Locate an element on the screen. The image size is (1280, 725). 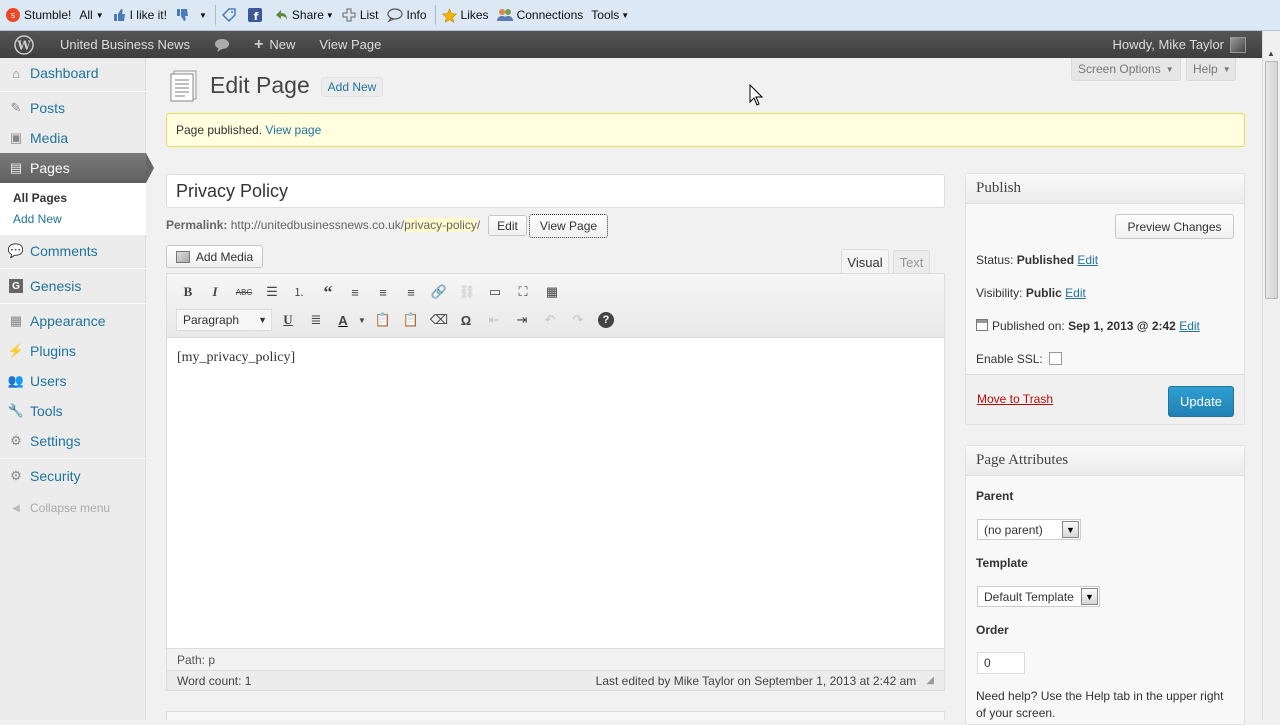
sidebar-item-dashboard: ⌂ Dashboard is located at coordinates (73, 73).